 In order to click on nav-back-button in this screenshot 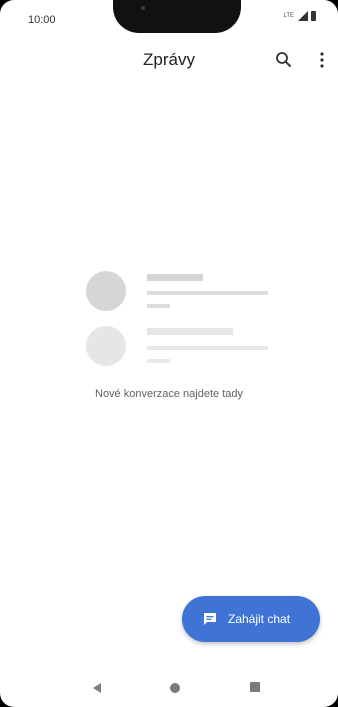, I will do `click(97, 687)`.